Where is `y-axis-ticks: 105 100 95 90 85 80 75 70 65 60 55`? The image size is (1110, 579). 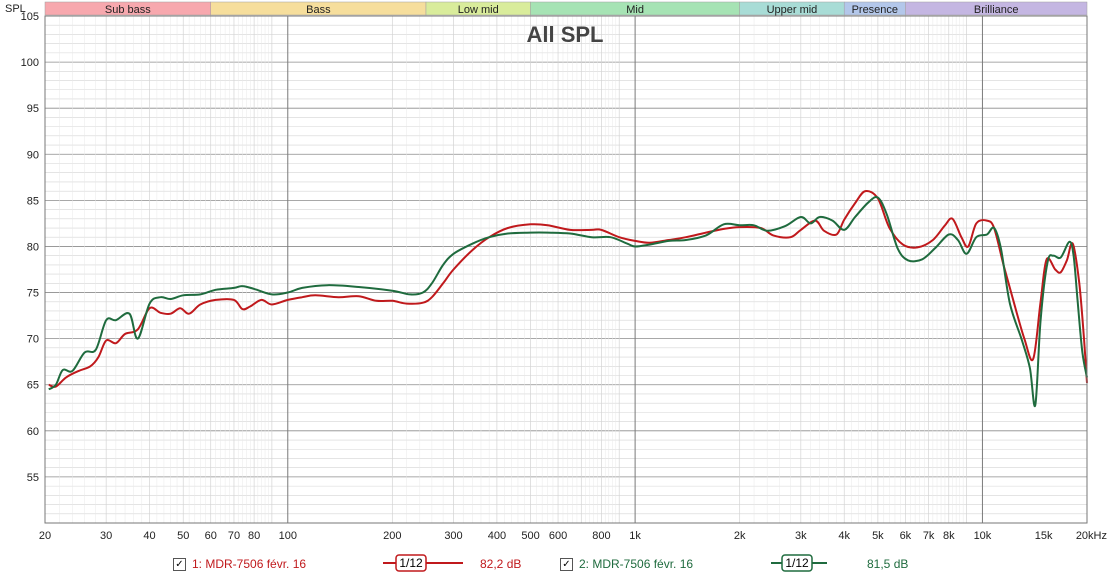 y-axis-ticks: 105 100 95 90 85 80 75 70 65 60 55 is located at coordinates (30, 247).